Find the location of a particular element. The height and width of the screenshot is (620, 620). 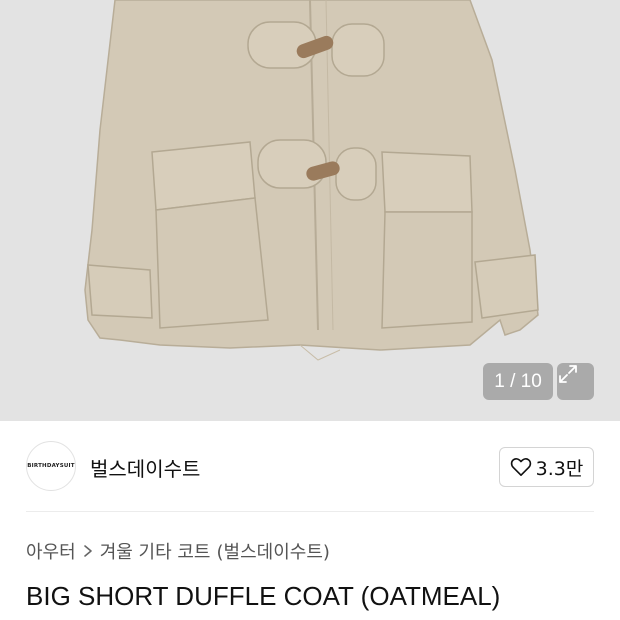

image-counter-text: 1 / 10 is located at coordinates (518, 381).